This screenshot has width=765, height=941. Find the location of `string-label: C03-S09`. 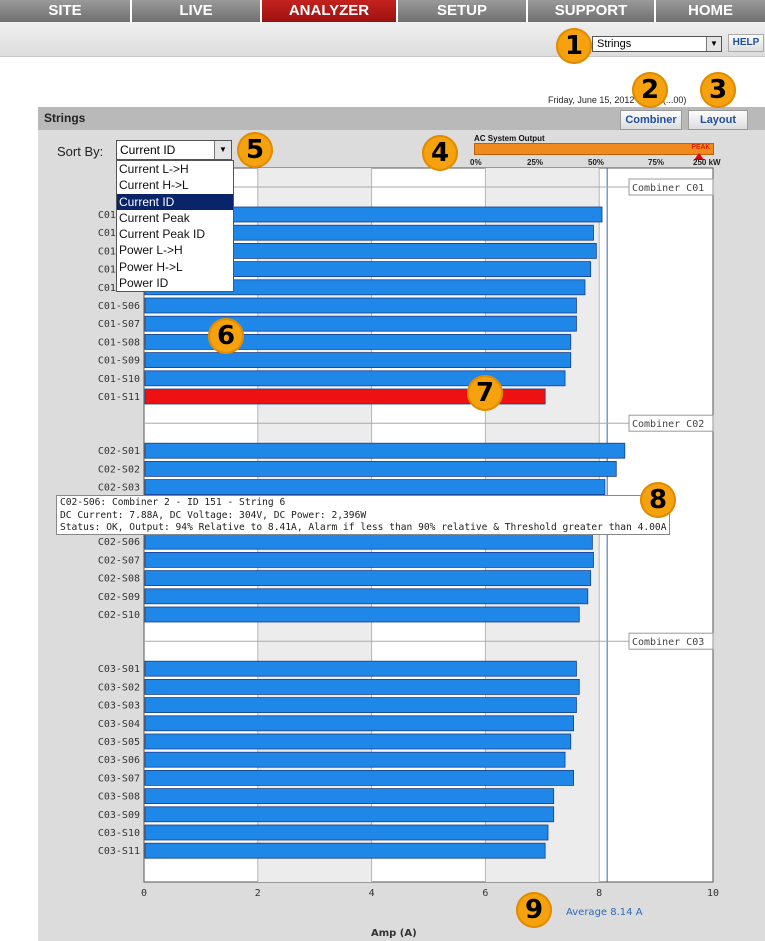

string-label: C03-S09 is located at coordinates (119, 815).